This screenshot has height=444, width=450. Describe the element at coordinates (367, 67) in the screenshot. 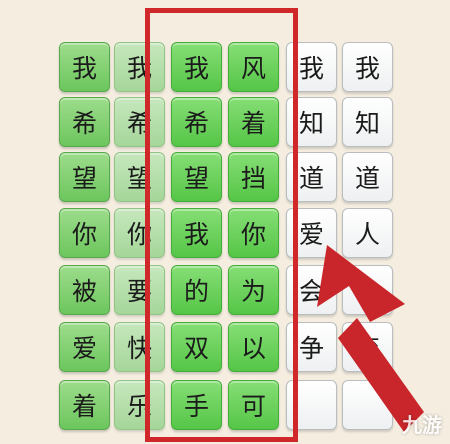

I see `tile-c6-r1: 我` at that location.